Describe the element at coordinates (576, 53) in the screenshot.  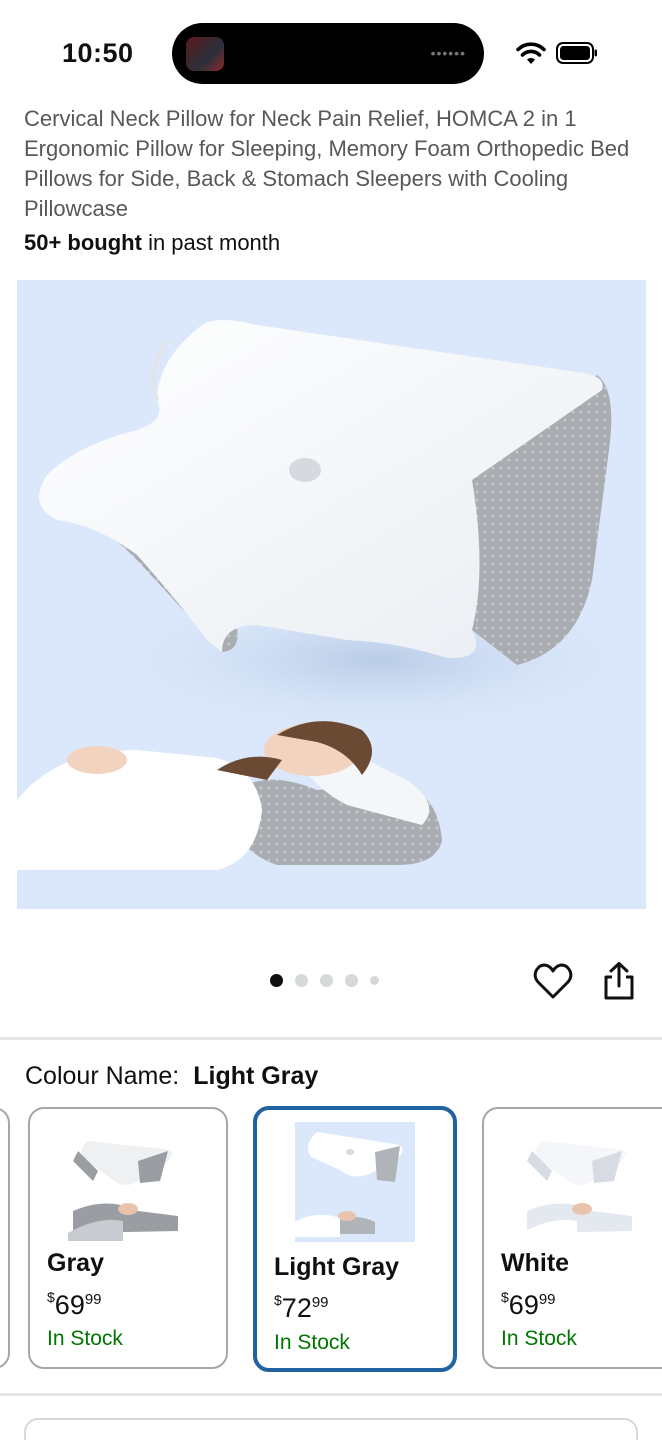
I see `battery-icon` at that location.